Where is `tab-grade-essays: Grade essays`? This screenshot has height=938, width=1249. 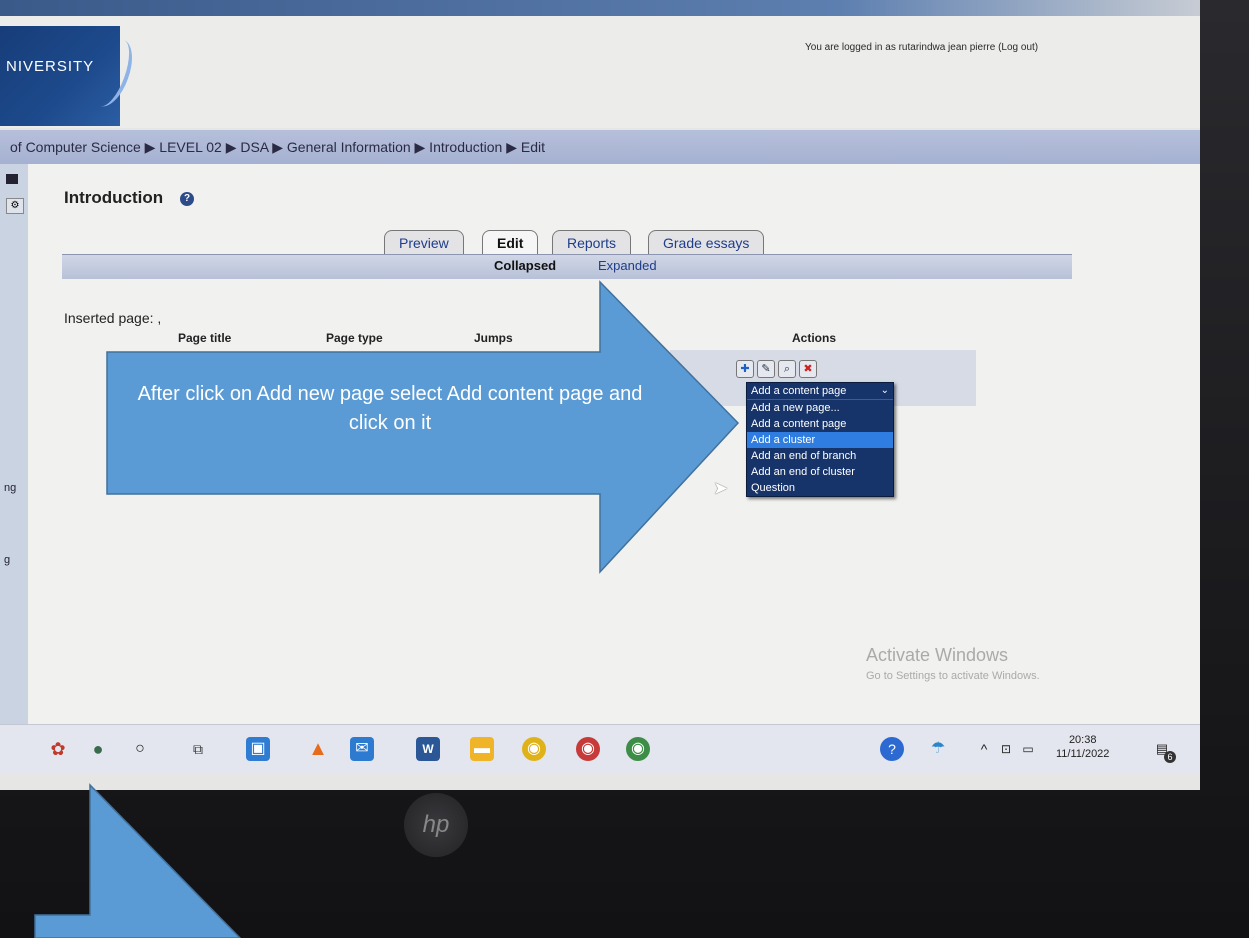
tab-grade-essays: Grade essays is located at coordinates (706, 242).